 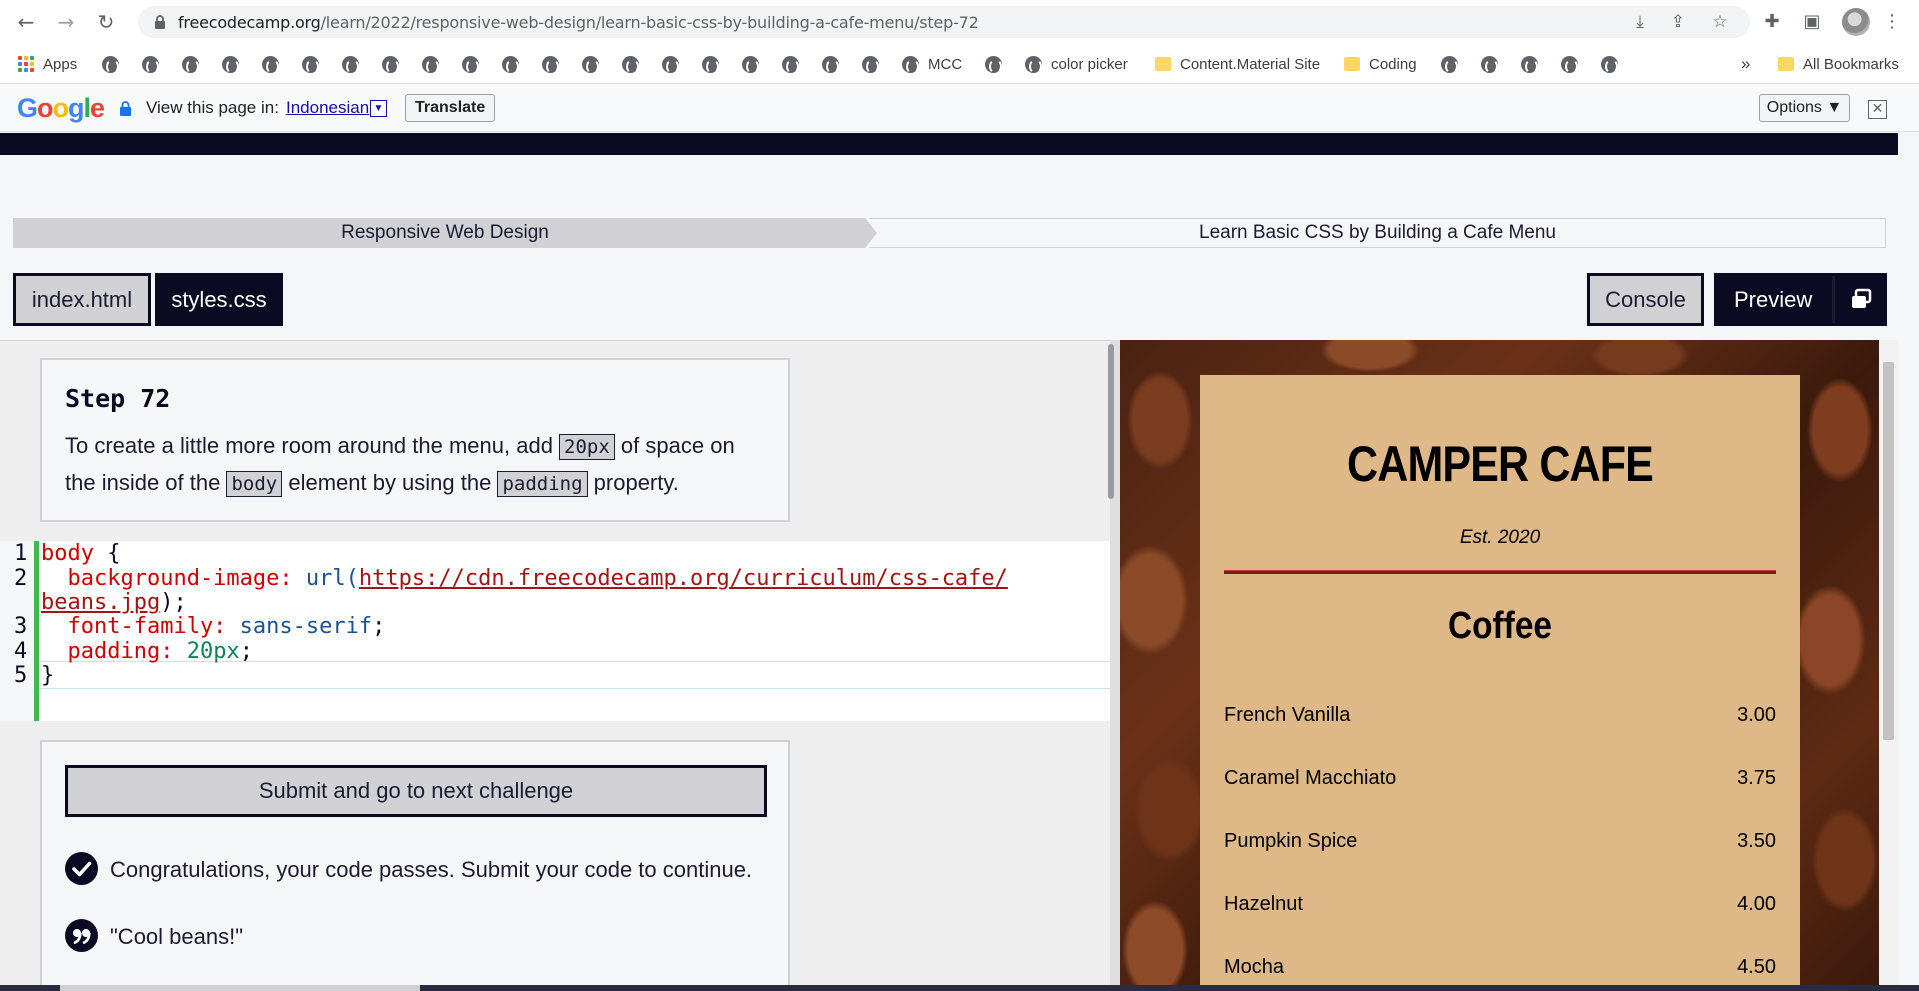 I want to click on preview-button: Preview, so click(x=1800, y=299).